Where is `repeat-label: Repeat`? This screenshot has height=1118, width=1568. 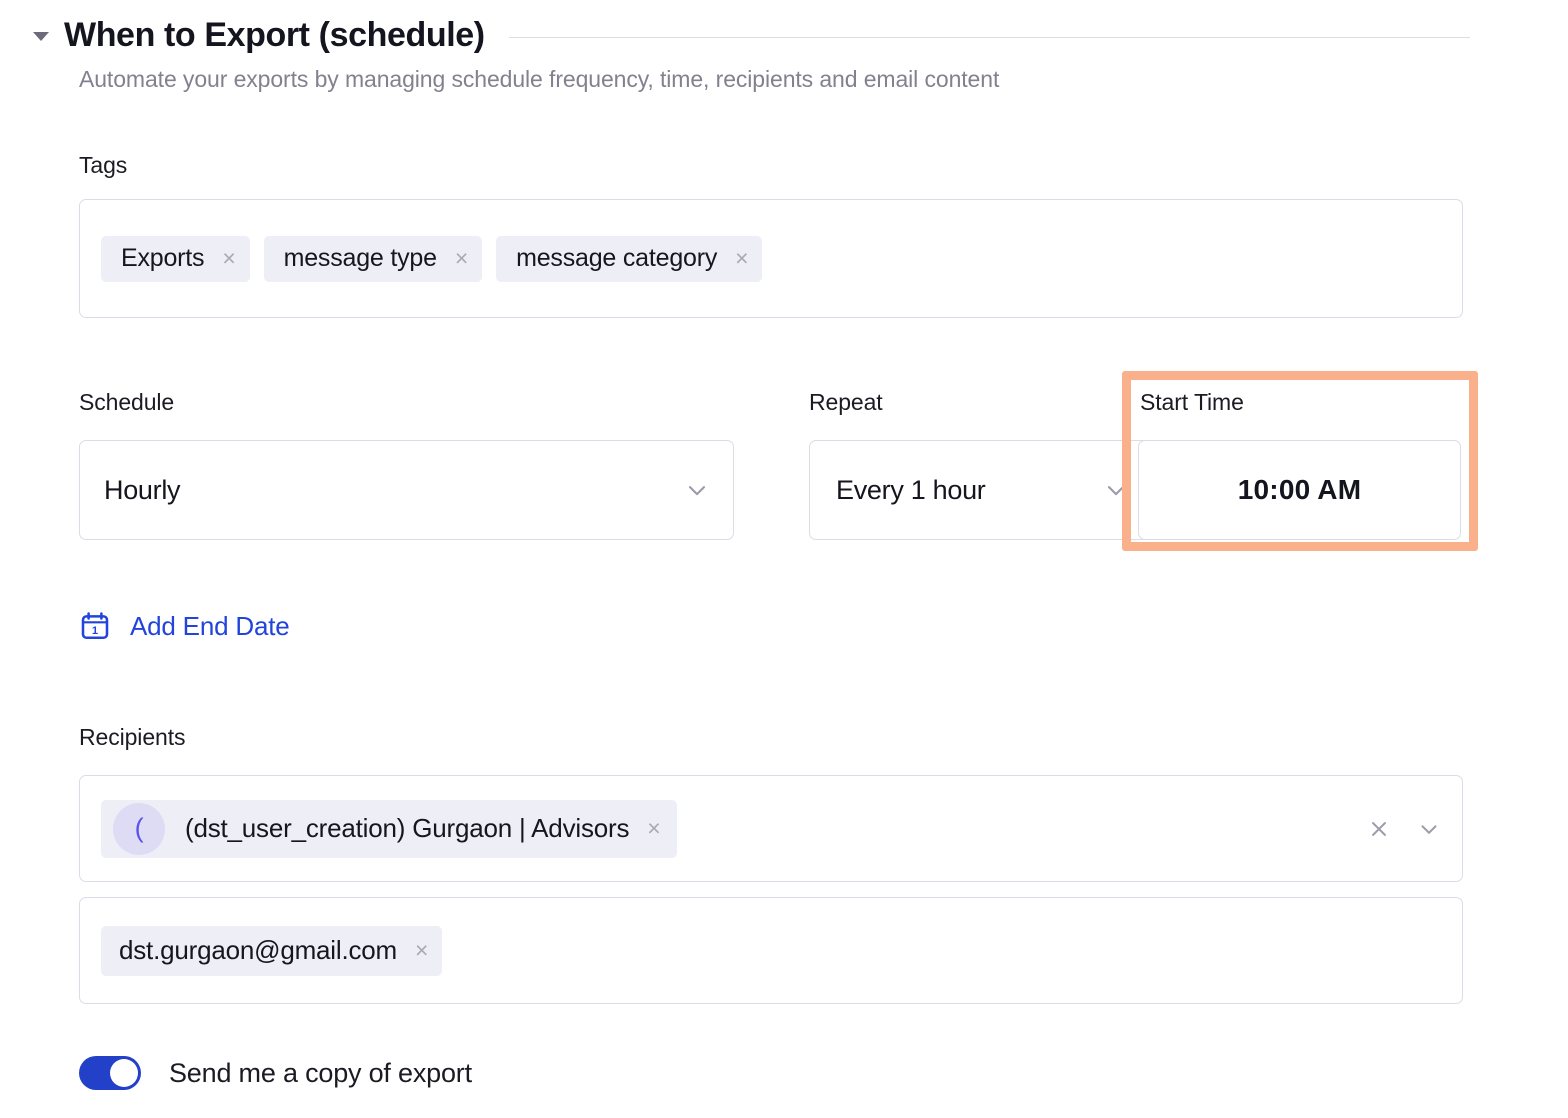
repeat-label: Repeat is located at coordinates (846, 402).